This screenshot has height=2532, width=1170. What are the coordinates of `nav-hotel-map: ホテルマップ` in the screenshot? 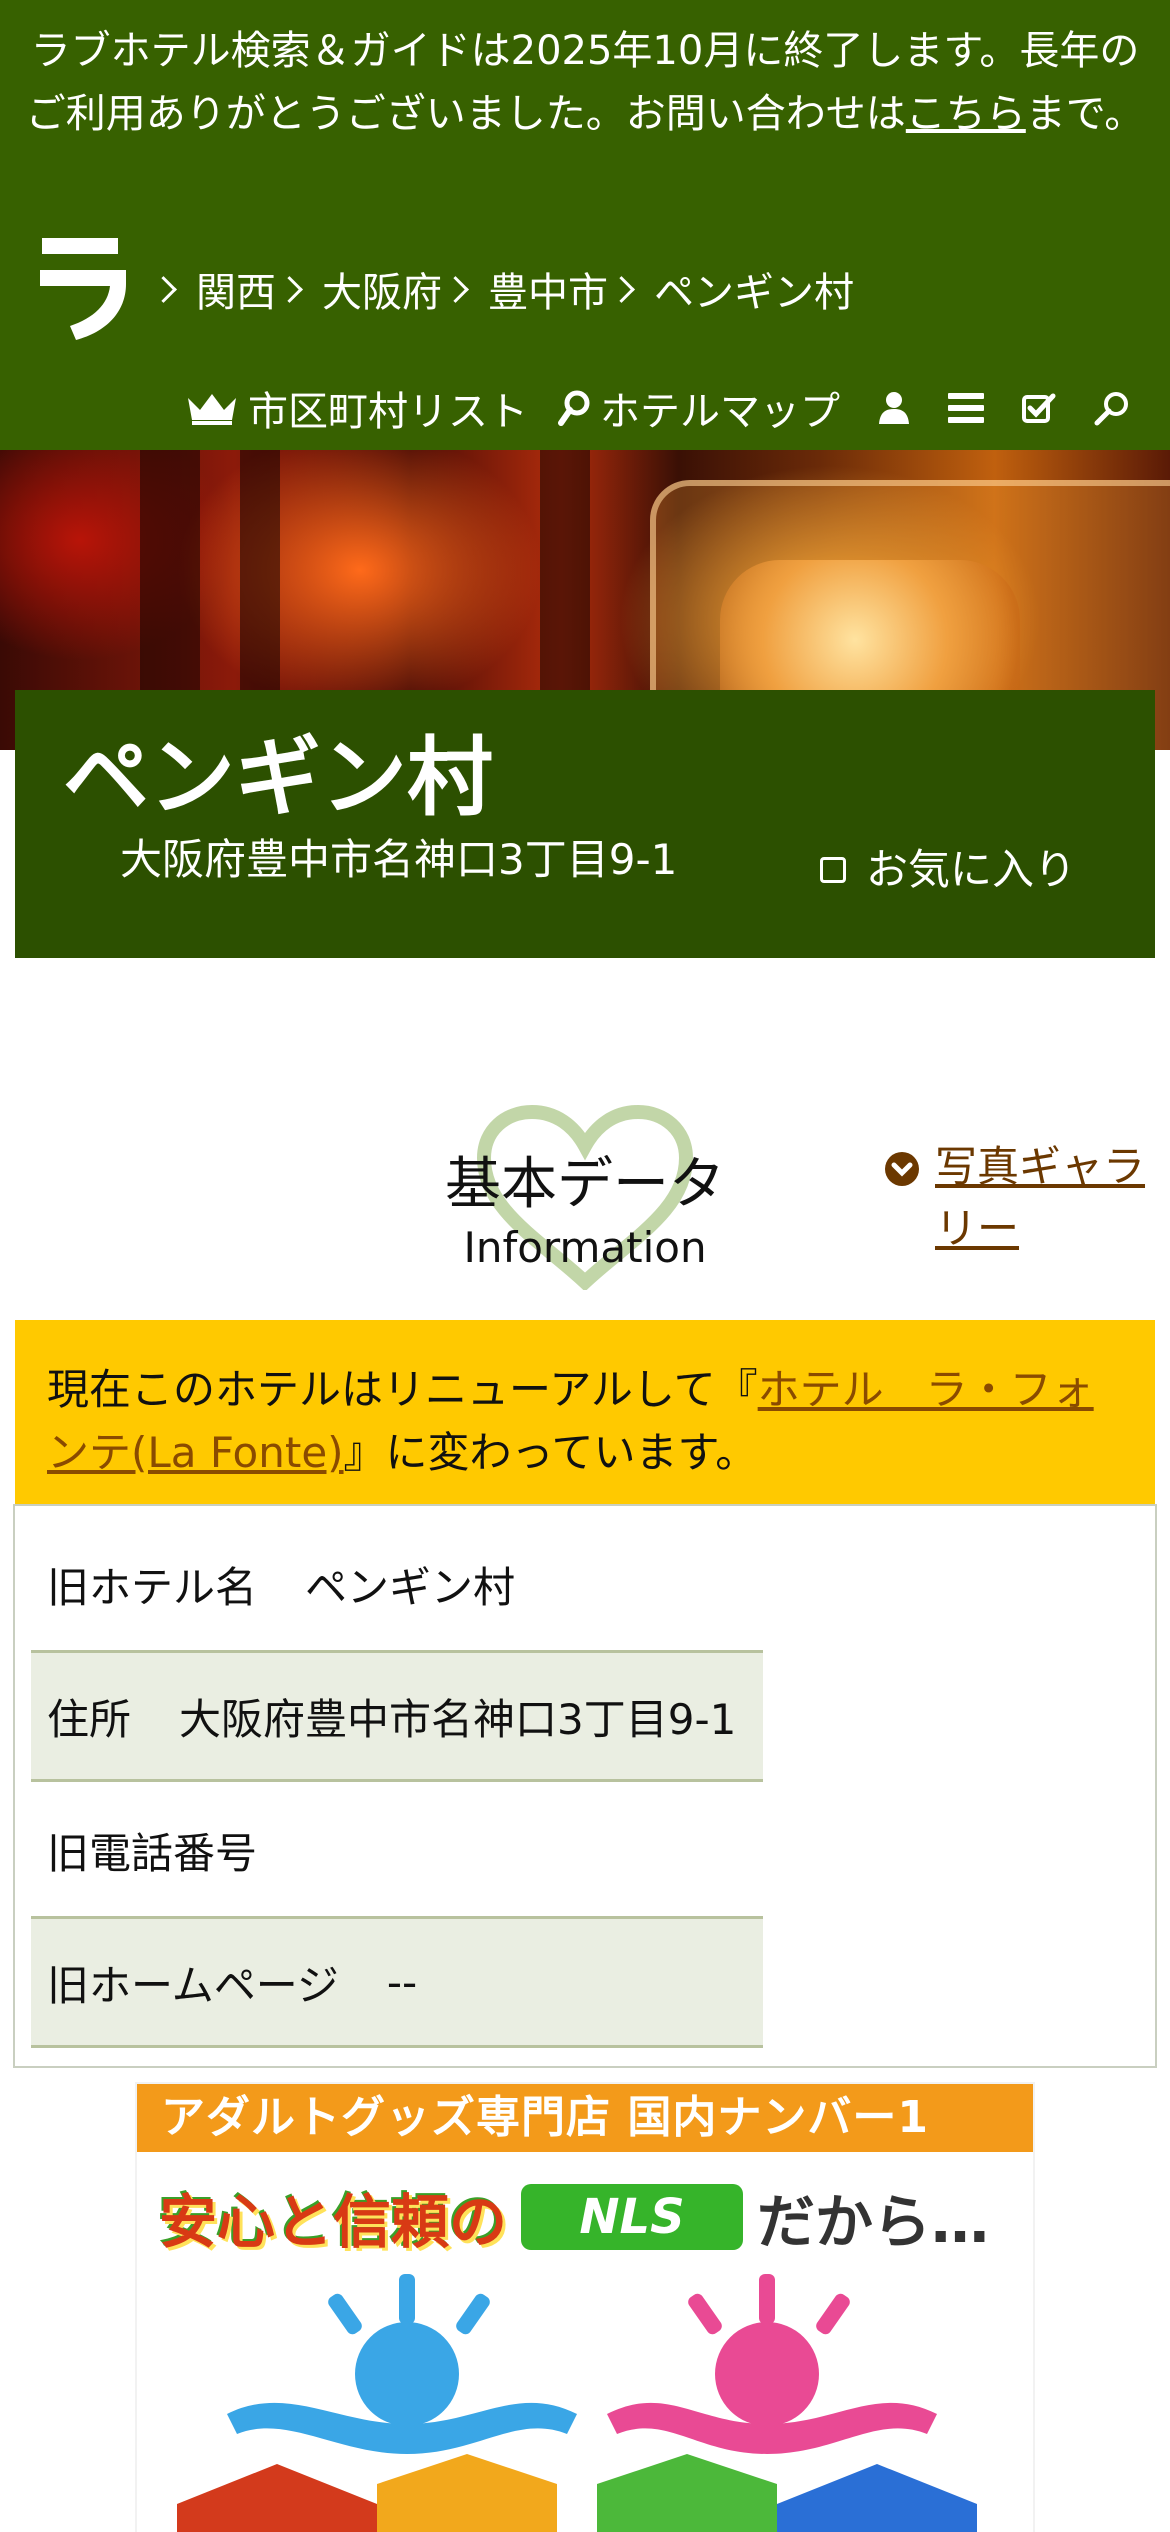 It's located at (699, 408).